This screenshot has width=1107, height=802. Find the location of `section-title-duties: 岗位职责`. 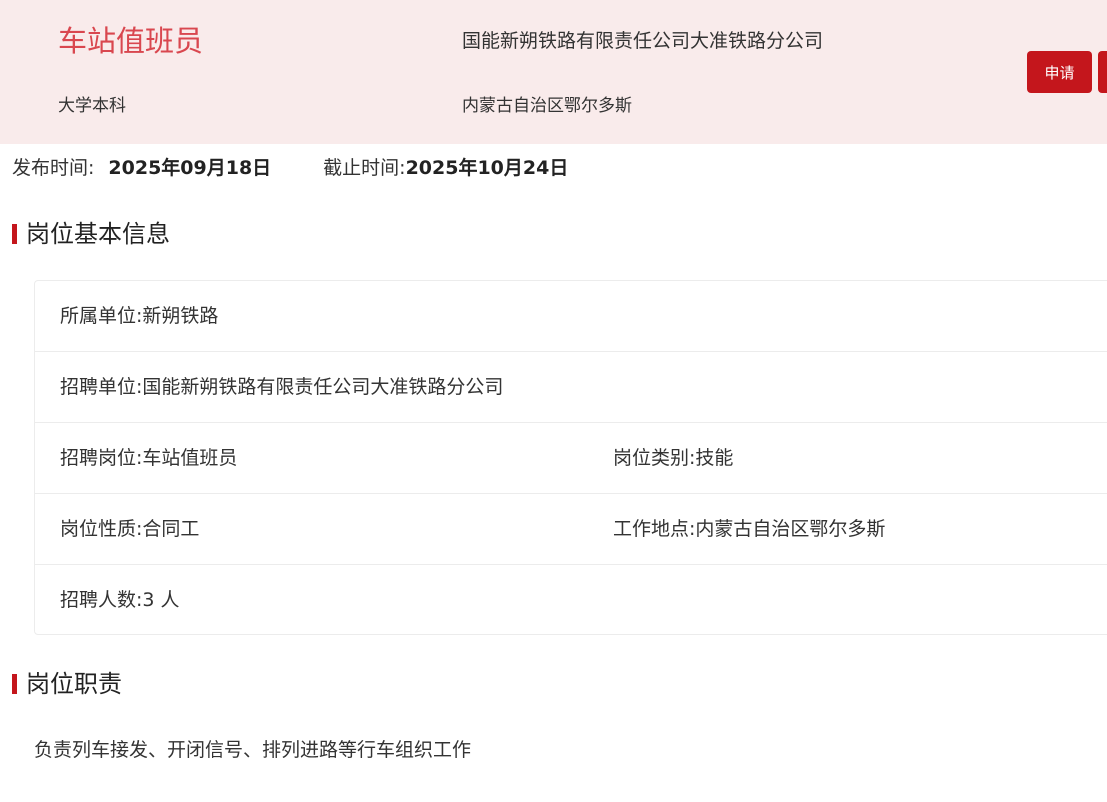

section-title-duties: 岗位职责 is located at coordinates (67, 684).